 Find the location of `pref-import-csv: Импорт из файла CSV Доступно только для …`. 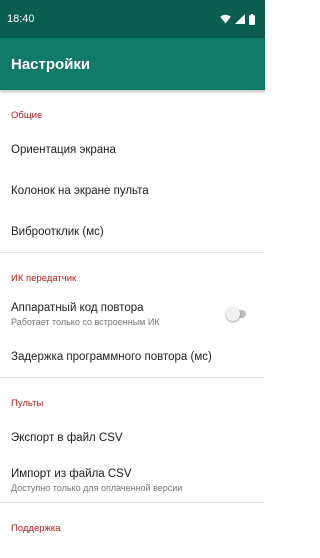

pref-import-csv: Импорт из файла CSV Доступно только для … is located at coordinates (132, 480).